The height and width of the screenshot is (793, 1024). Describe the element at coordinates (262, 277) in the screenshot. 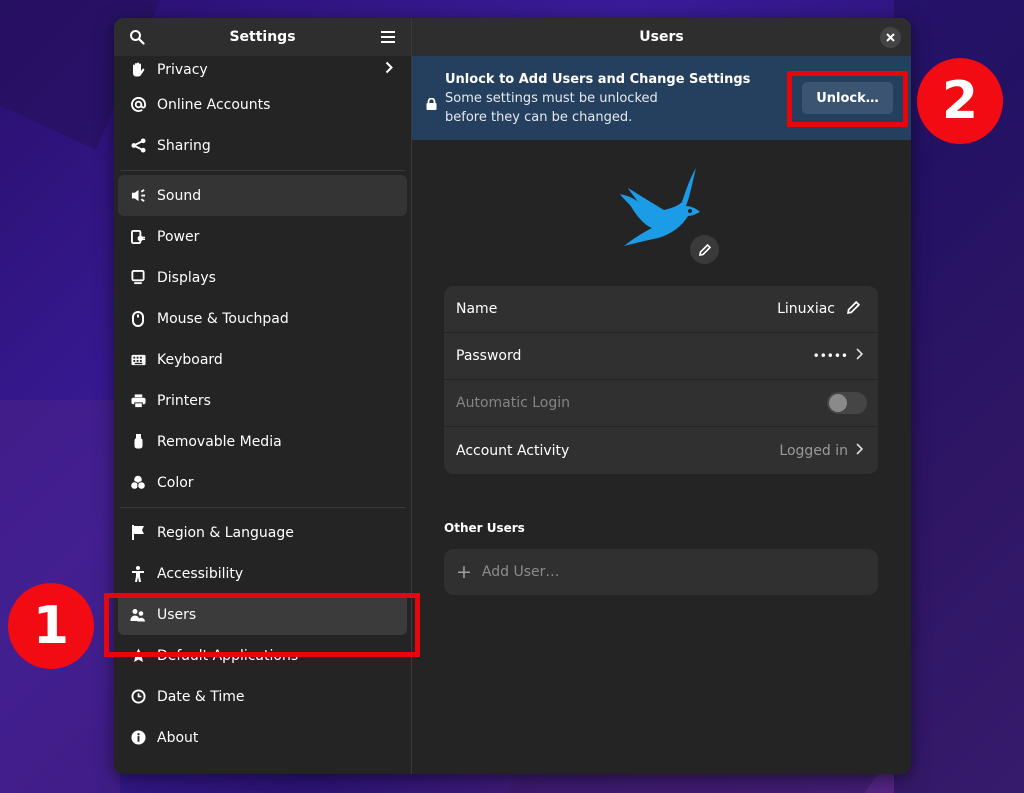

I see `sidebar-item-displays: Displays` at that location.